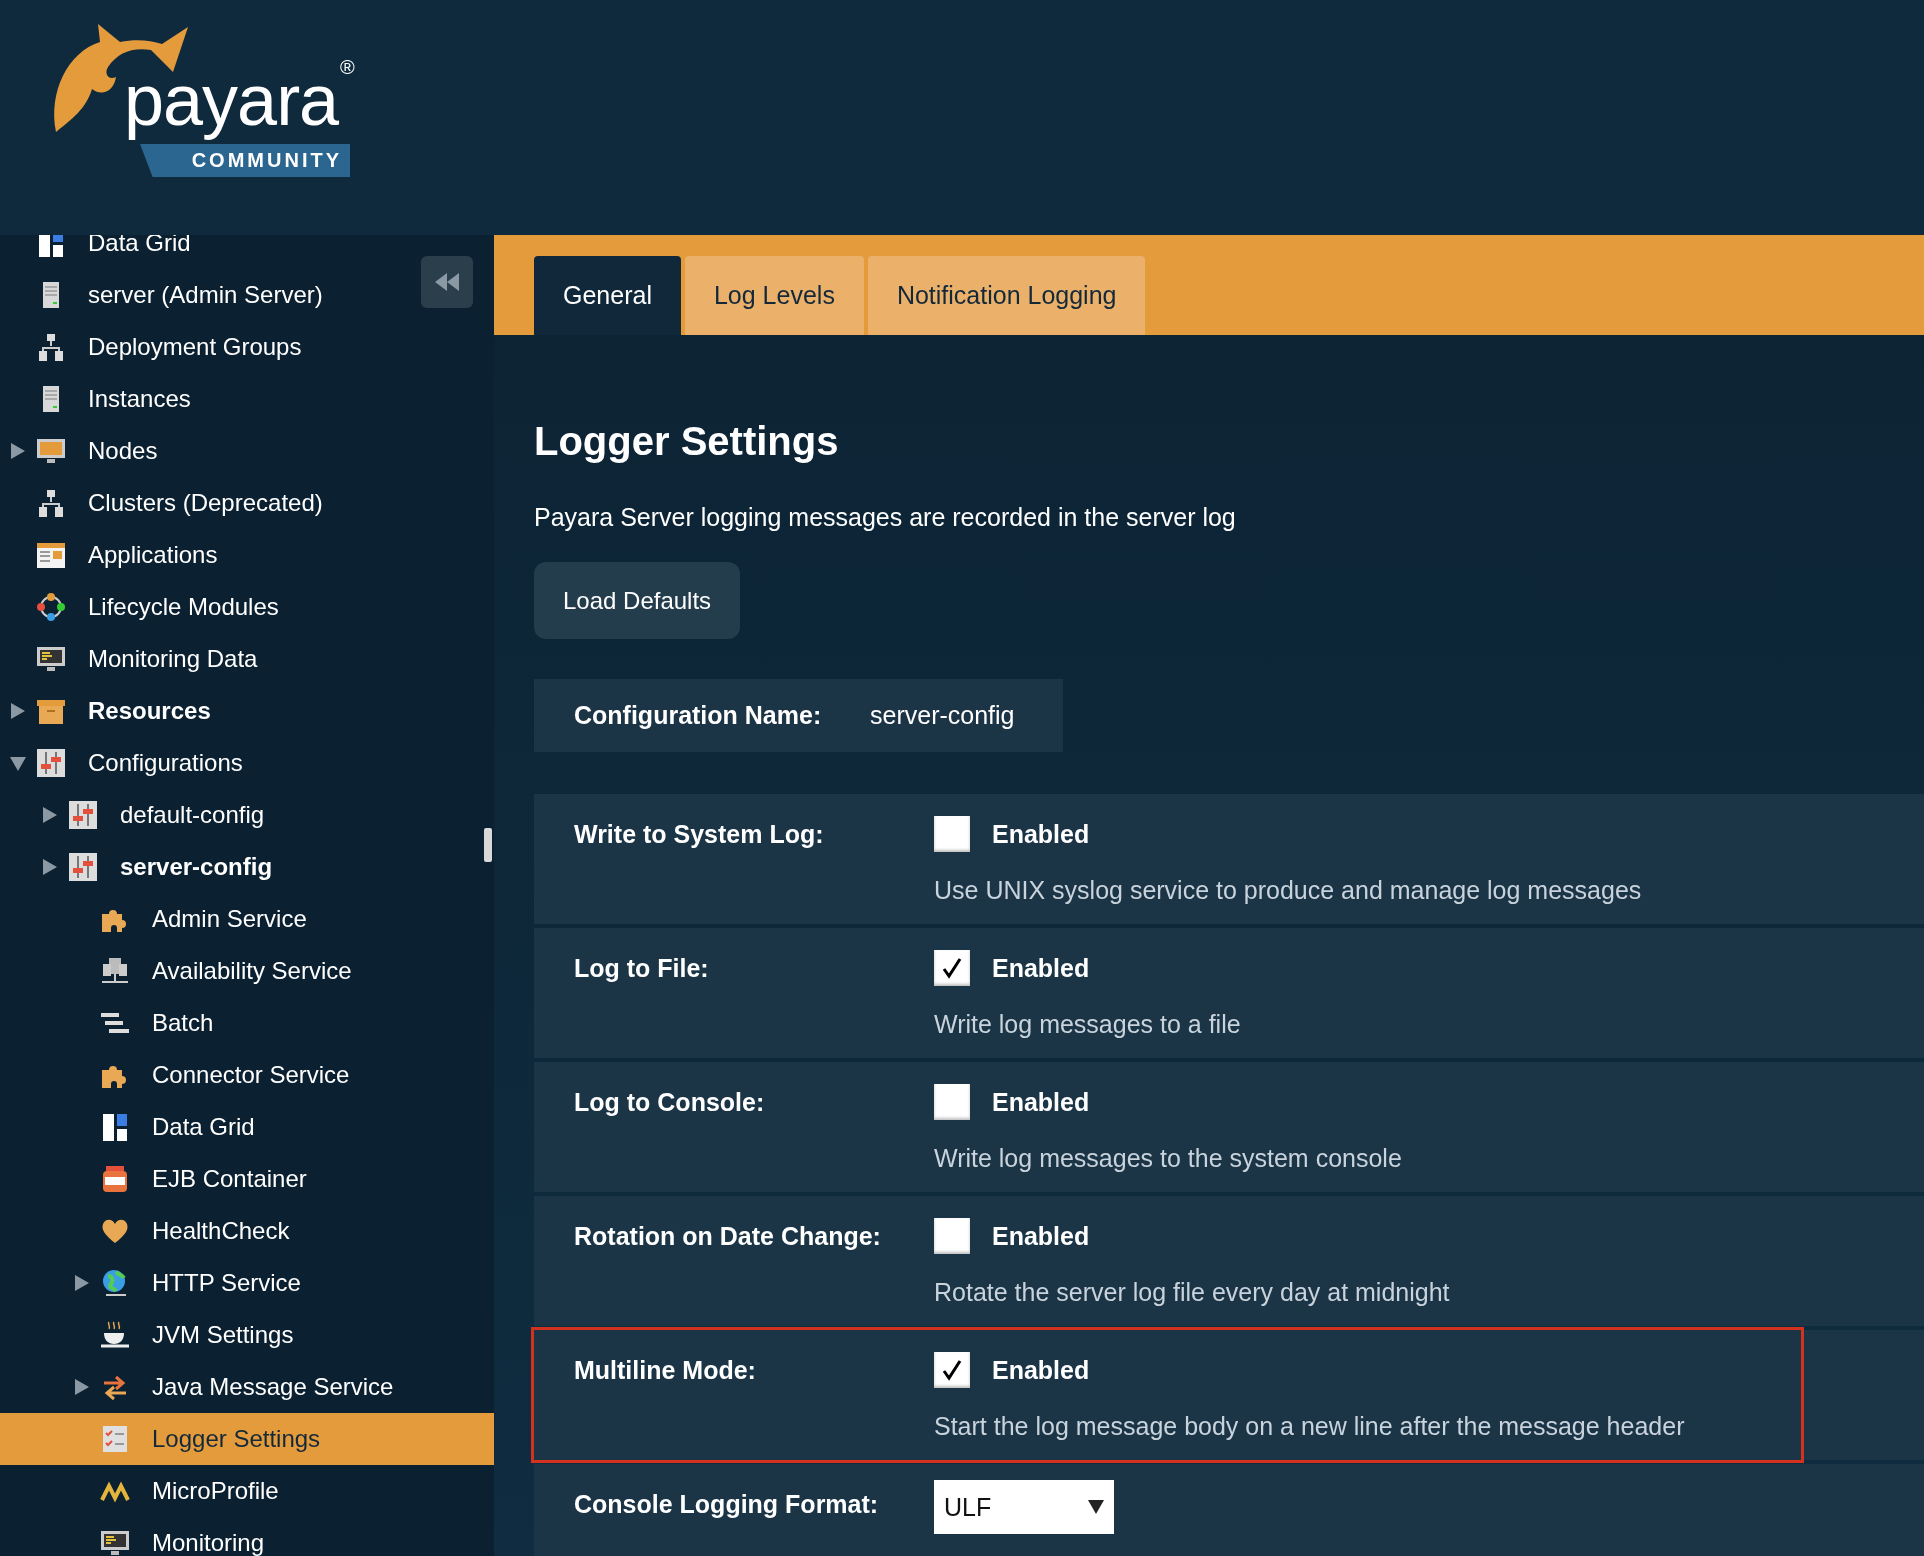 Image resolution: width=1924 pixels, height=1556 pixels. Describe the element at coordinates (942, 715) in the screenshot. I see `configuration-value: server-config` at that location.